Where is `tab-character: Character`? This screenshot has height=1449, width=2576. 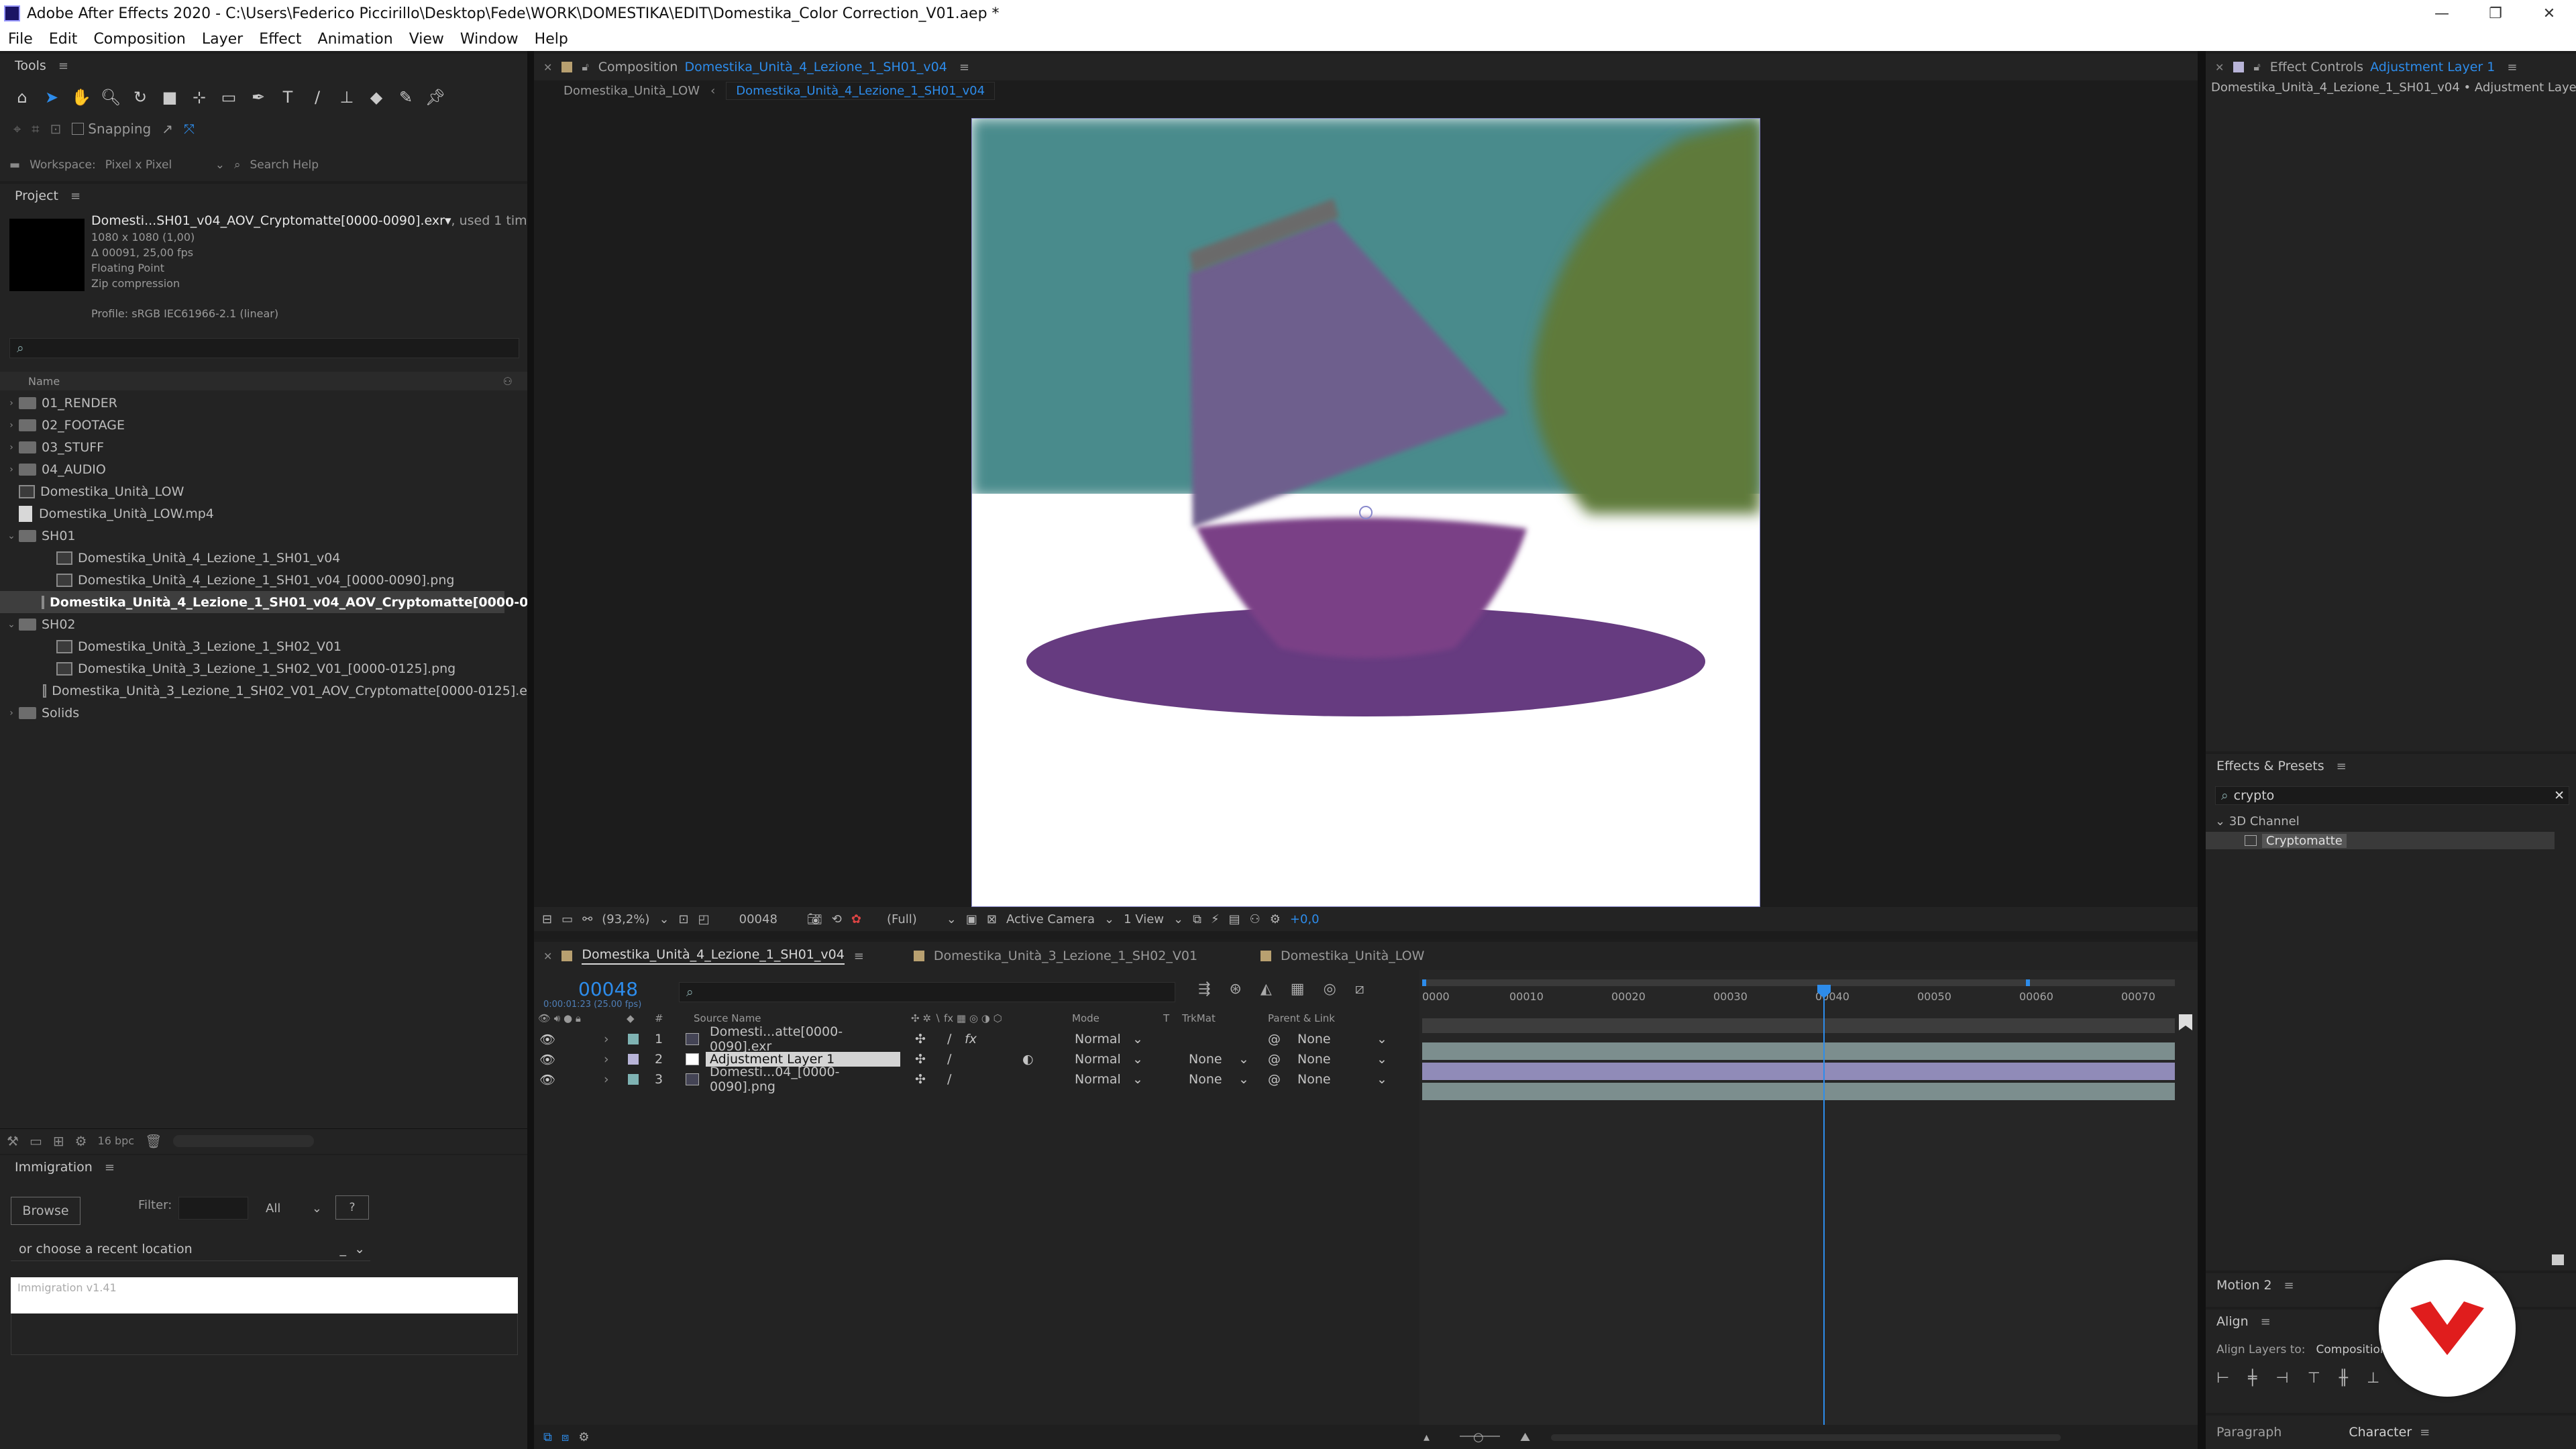 tab-character: Character is located at coordinates (2380, 1432).